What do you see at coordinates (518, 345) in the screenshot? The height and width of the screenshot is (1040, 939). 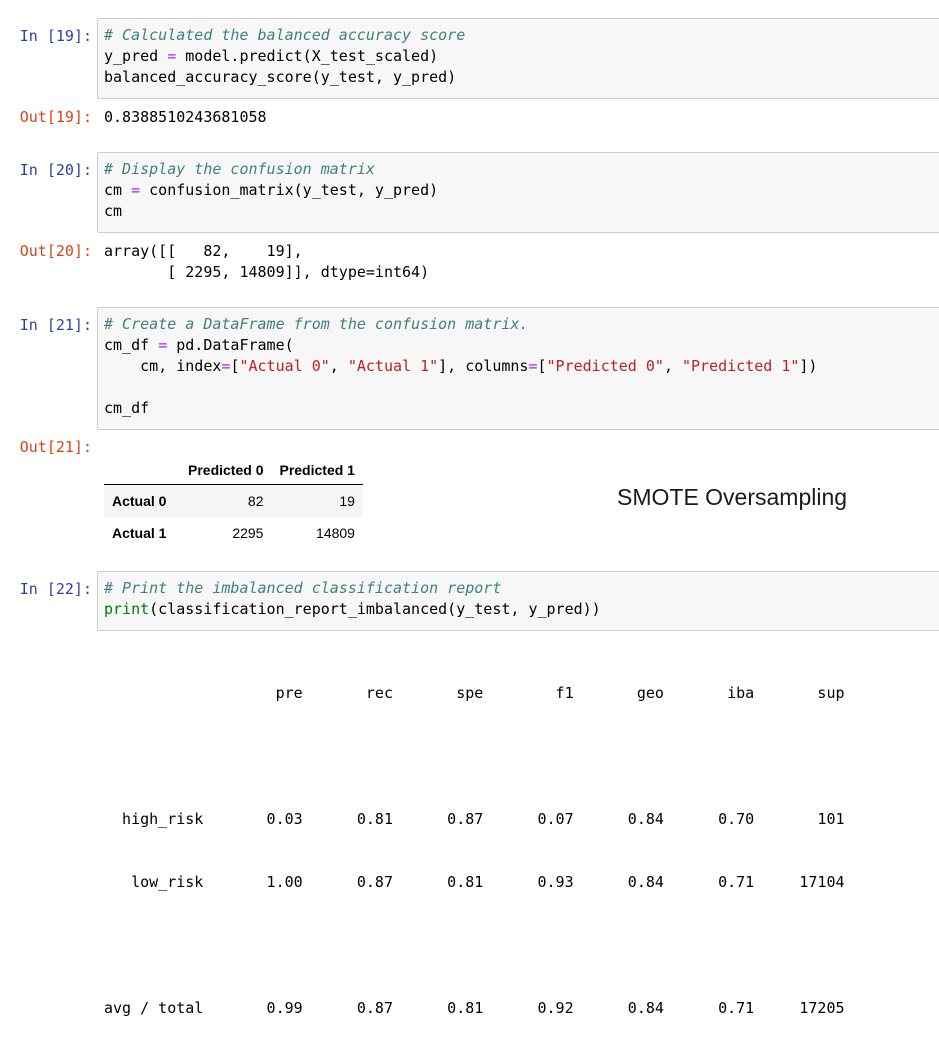 I see `code-line: cm_df = pd.DataFrame(` at bounding box center [518, 345].